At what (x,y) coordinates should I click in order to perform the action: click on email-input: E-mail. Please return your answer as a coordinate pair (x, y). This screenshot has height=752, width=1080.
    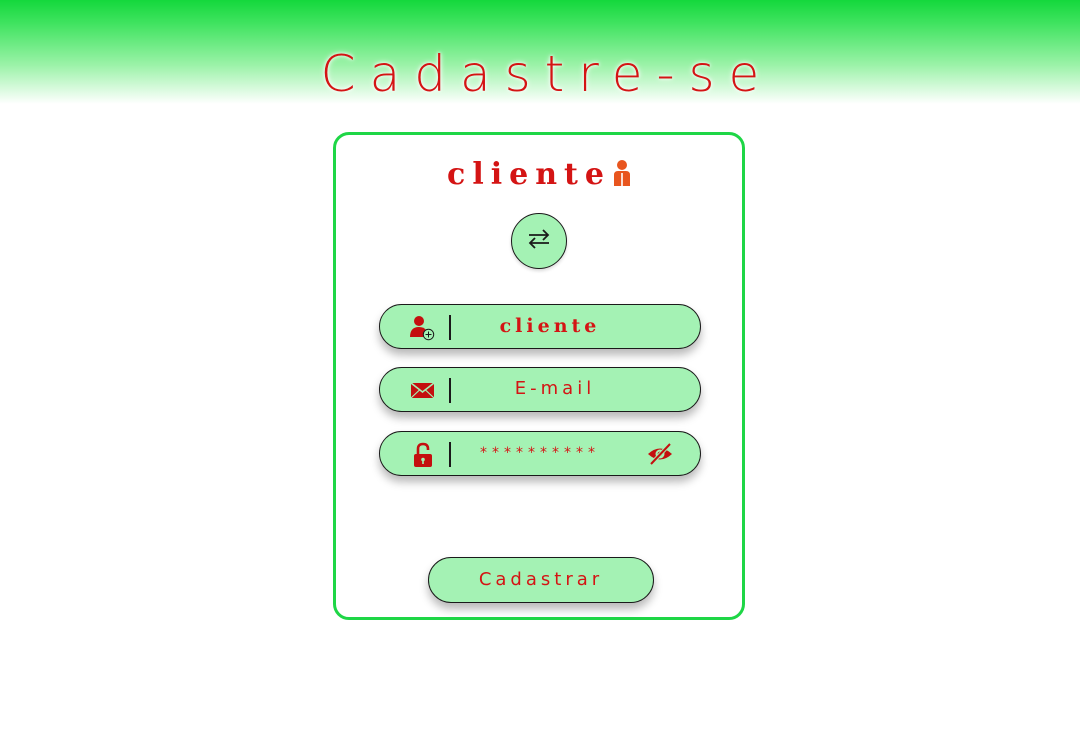
    Looking at the image, I should click on (570, 389).